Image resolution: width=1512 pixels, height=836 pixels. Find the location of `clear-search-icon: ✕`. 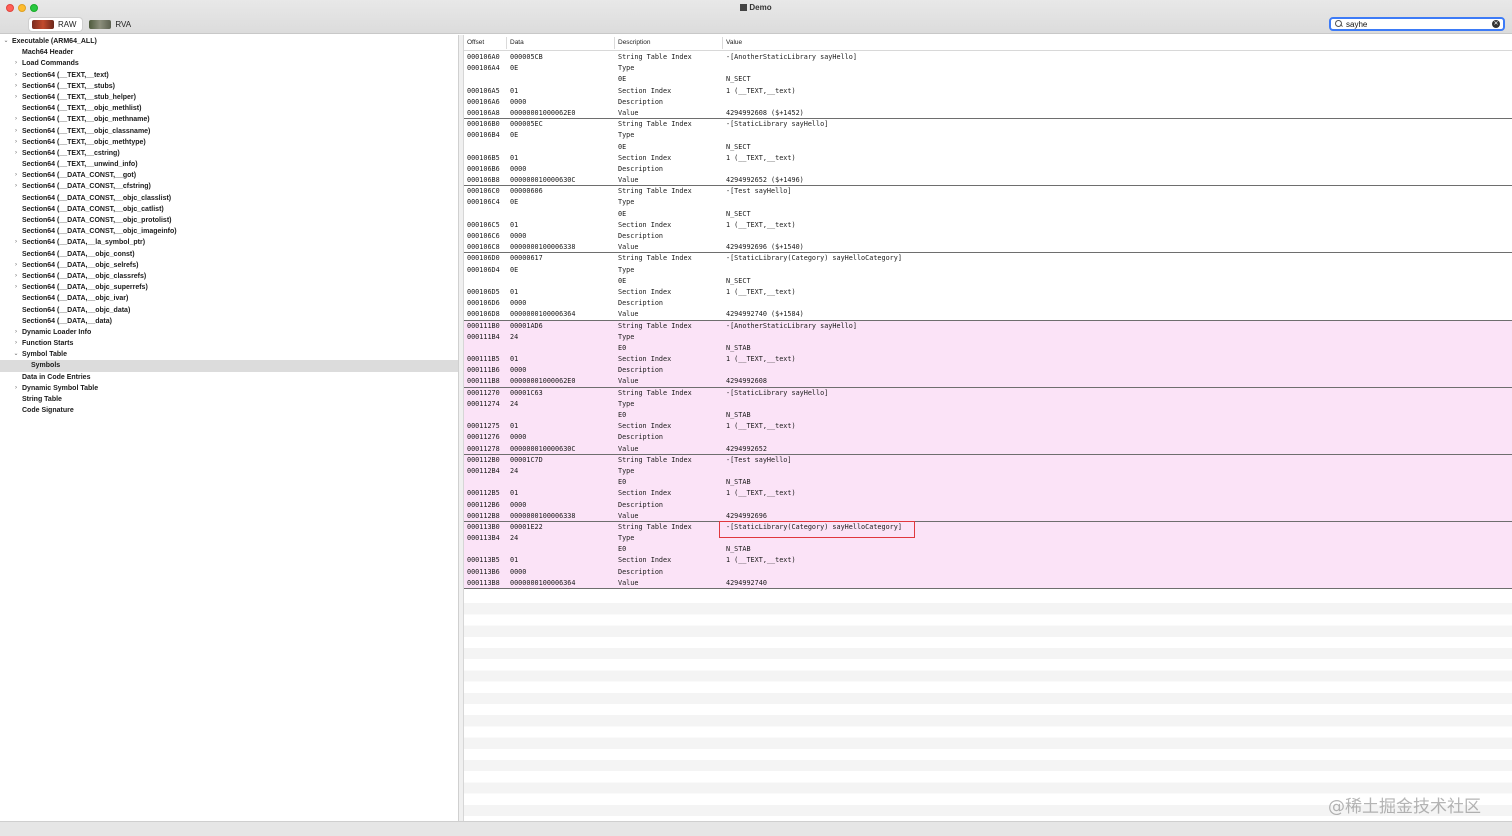

clear-search-icon: ✕ is located at coordinates (1496, 24).